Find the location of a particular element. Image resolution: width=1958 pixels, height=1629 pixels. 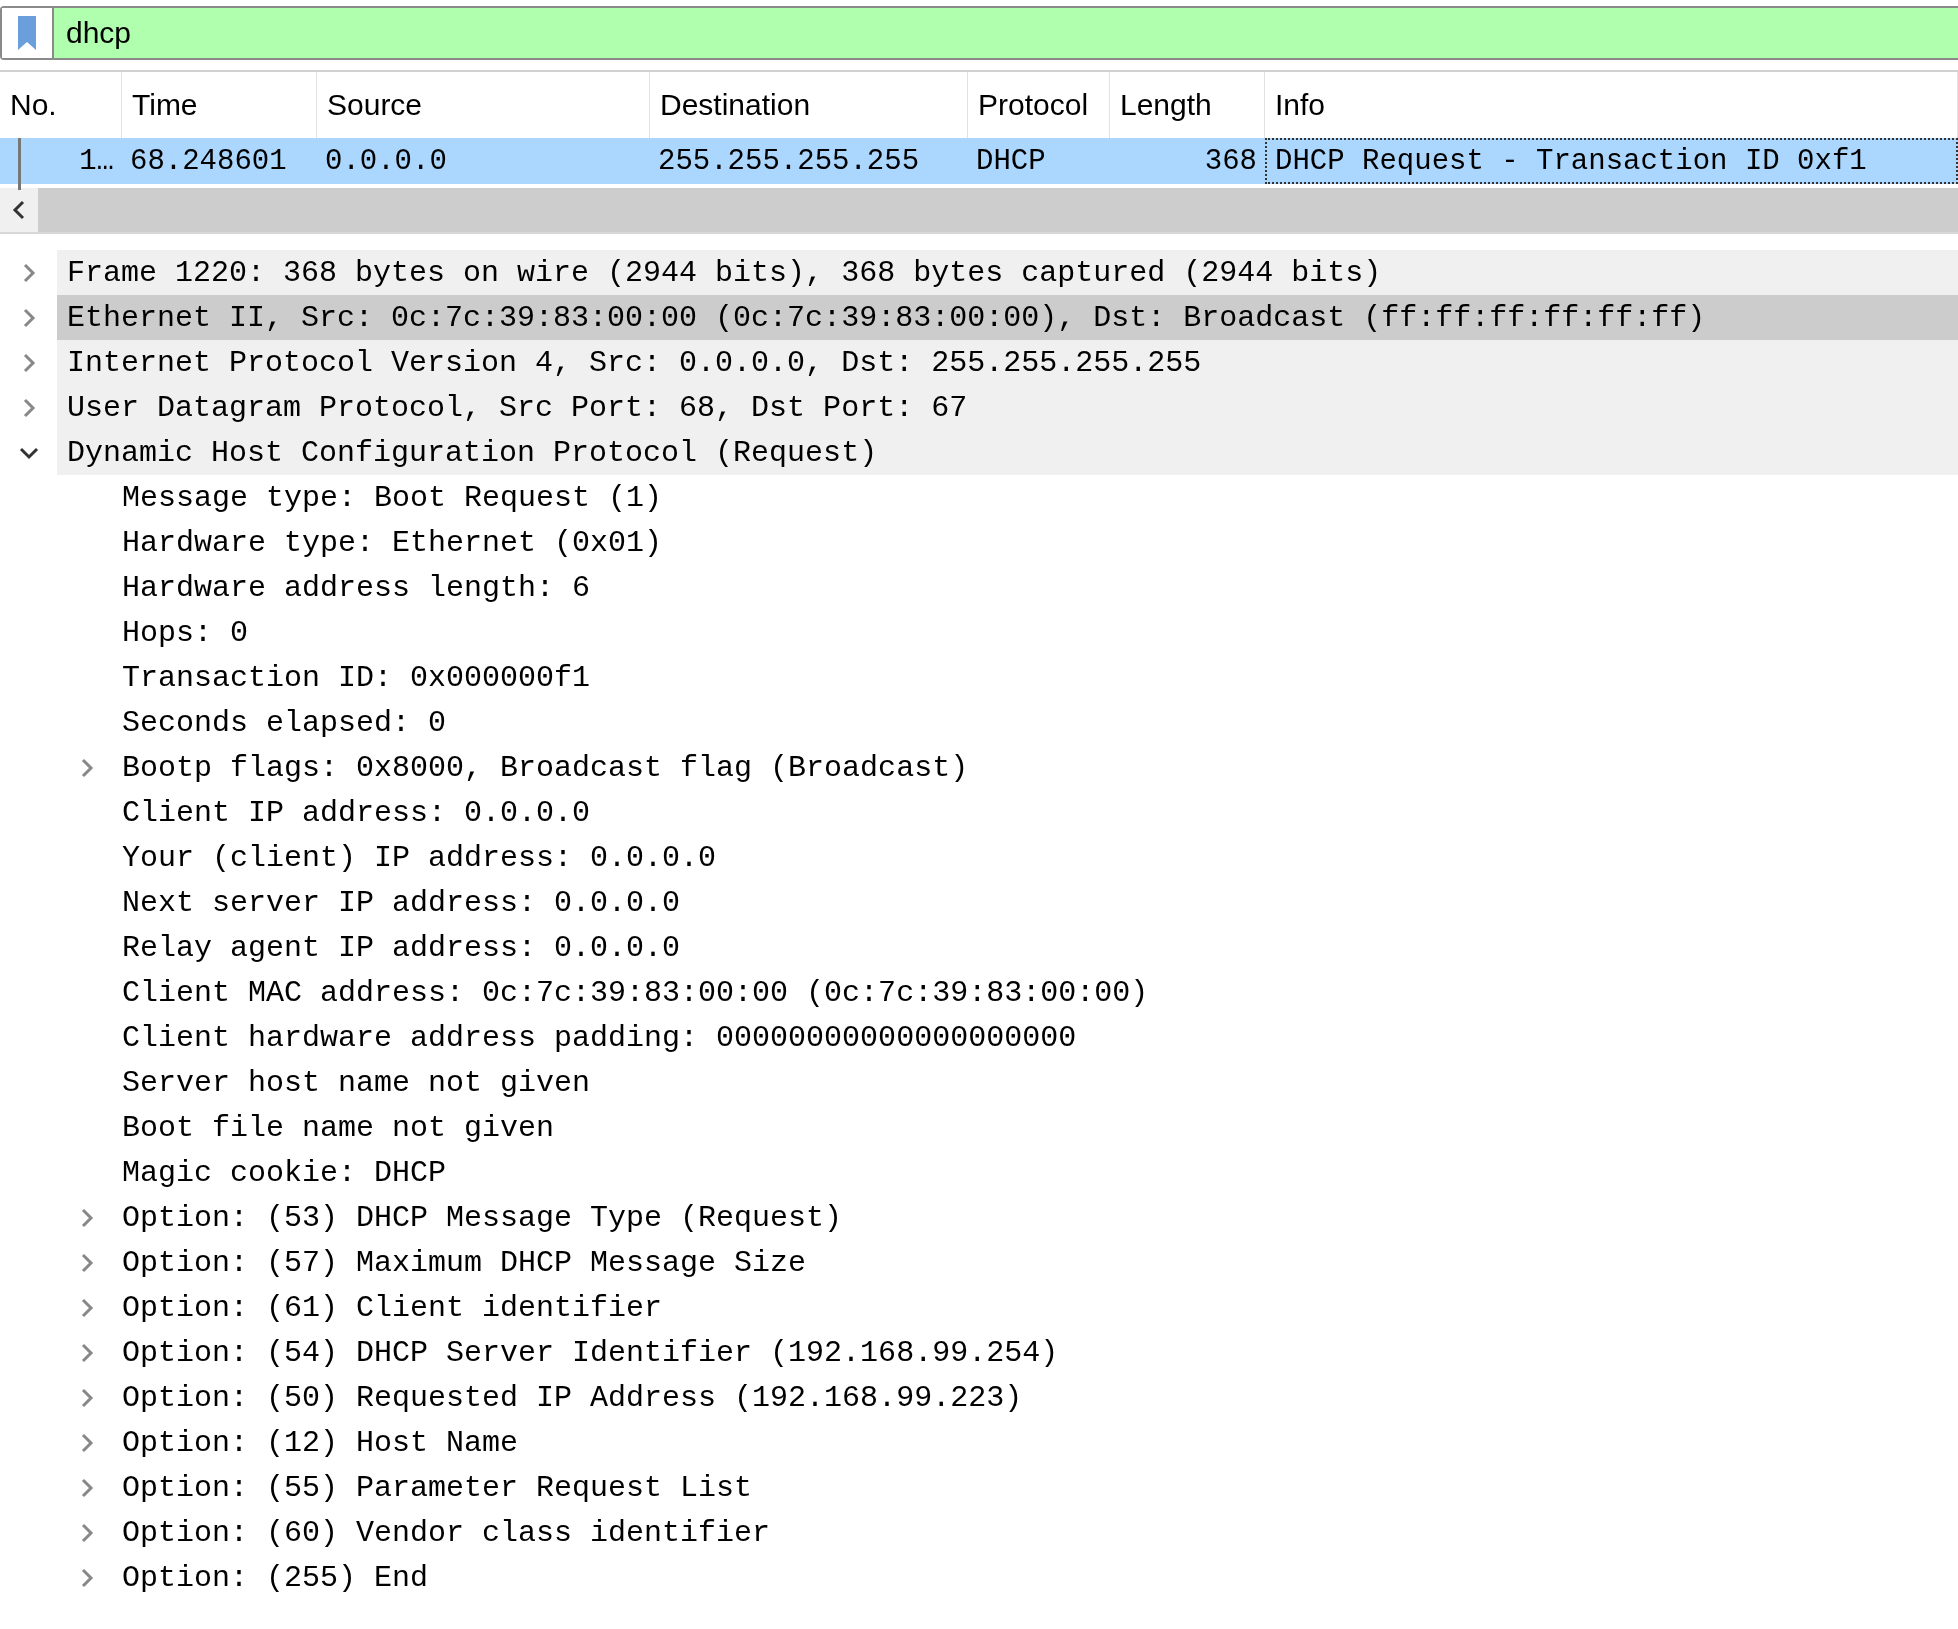

tree-item: Internet Protocol Version 4, Src: 0.0.0.0, Dst: 255.255.255.255 is located at coordinates (1007, 362).